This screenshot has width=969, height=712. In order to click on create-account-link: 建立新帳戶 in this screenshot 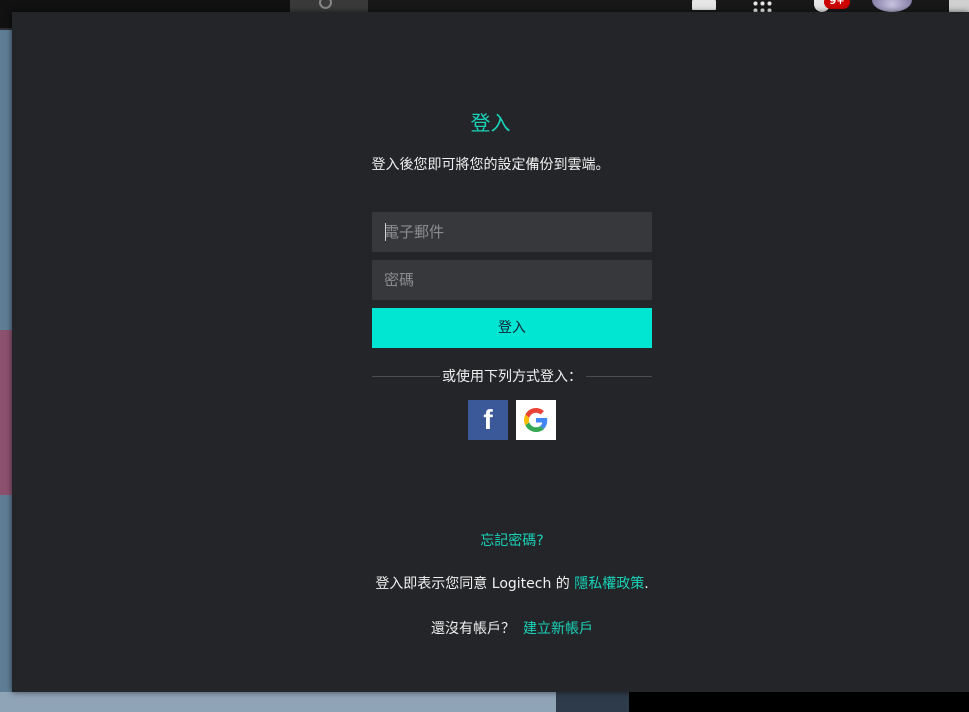, I will do `click(558, 629)`.